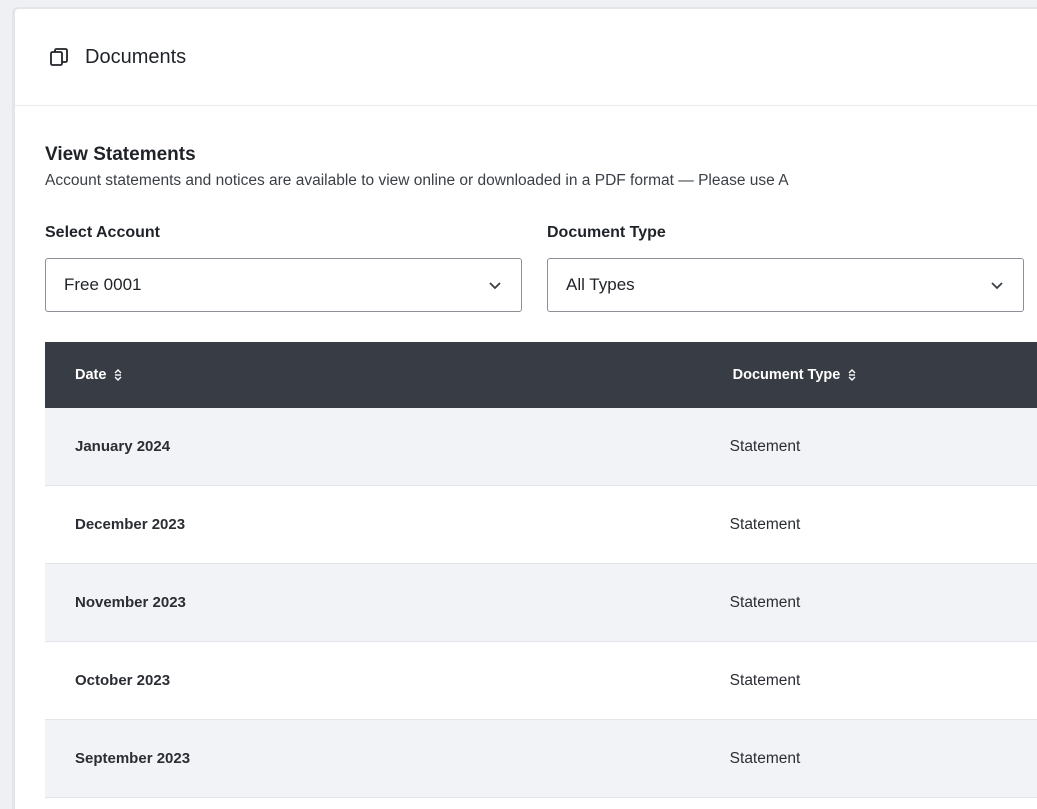 The height and width of the screenshot is (809, 1037). I want to click on table-row: October 2023 Statement, so click(541, 681).